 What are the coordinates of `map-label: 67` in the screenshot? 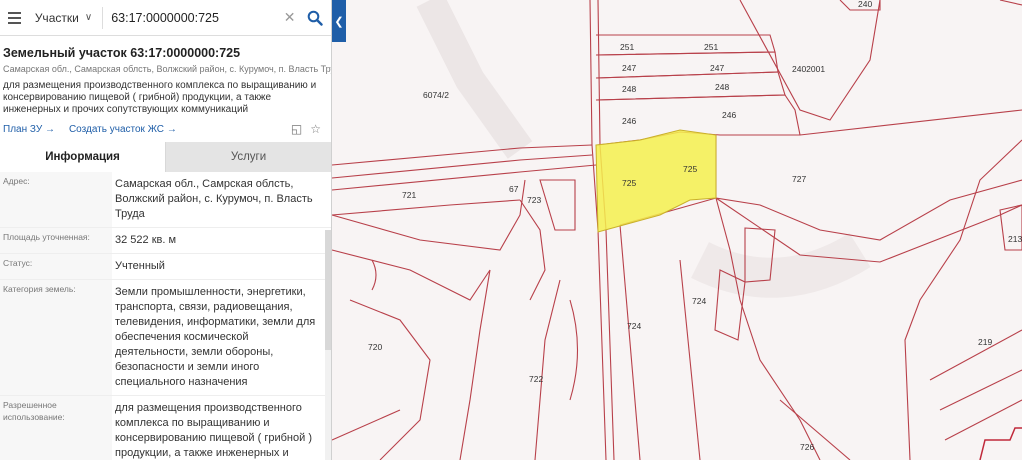 It's located at (514, 189).